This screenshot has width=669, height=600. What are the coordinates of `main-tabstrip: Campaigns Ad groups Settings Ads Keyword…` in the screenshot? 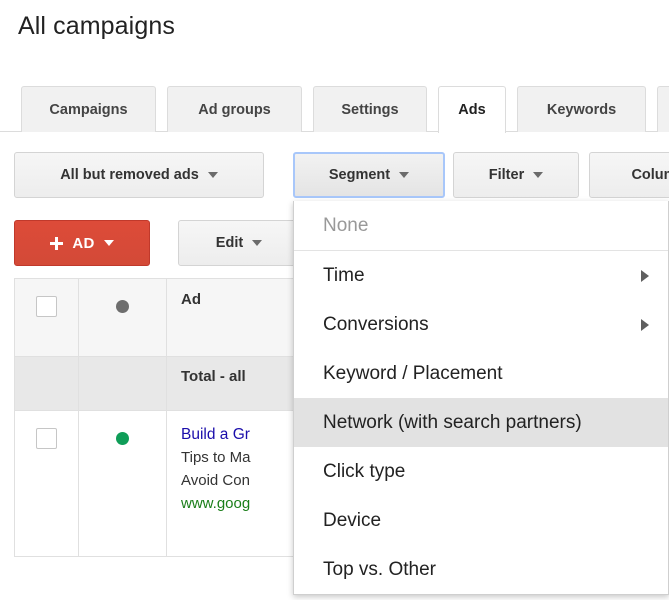 It's located at (334, 109).